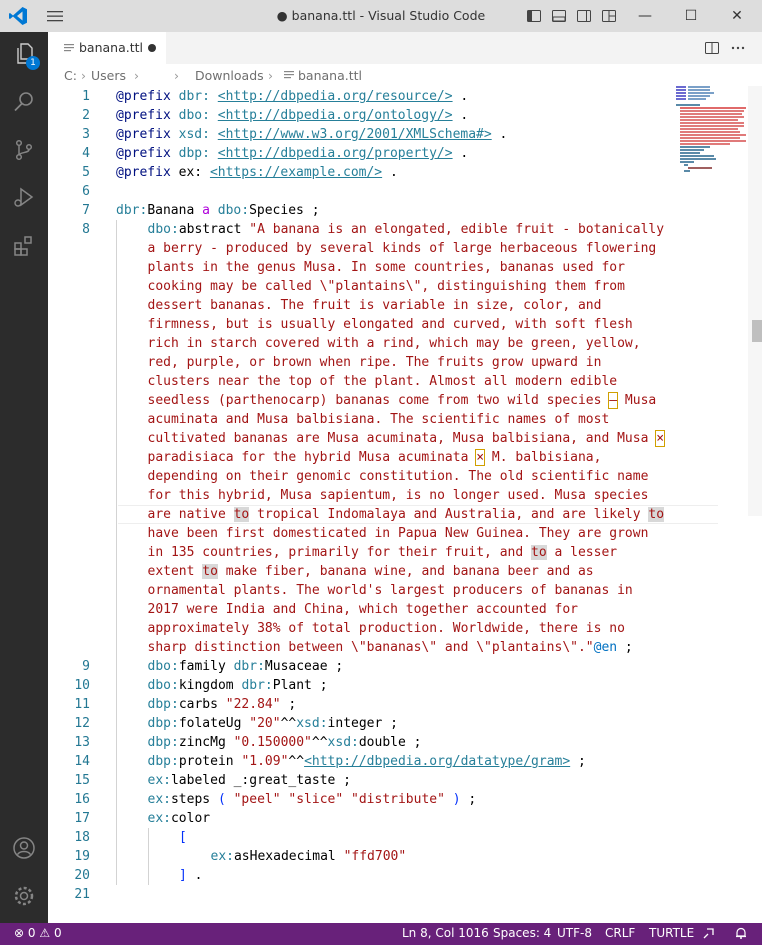 This screenshot has width=762, height=945. Describe the element at coordinates (578, 761) in the screenshot. I see `code-token: ;` at that location.